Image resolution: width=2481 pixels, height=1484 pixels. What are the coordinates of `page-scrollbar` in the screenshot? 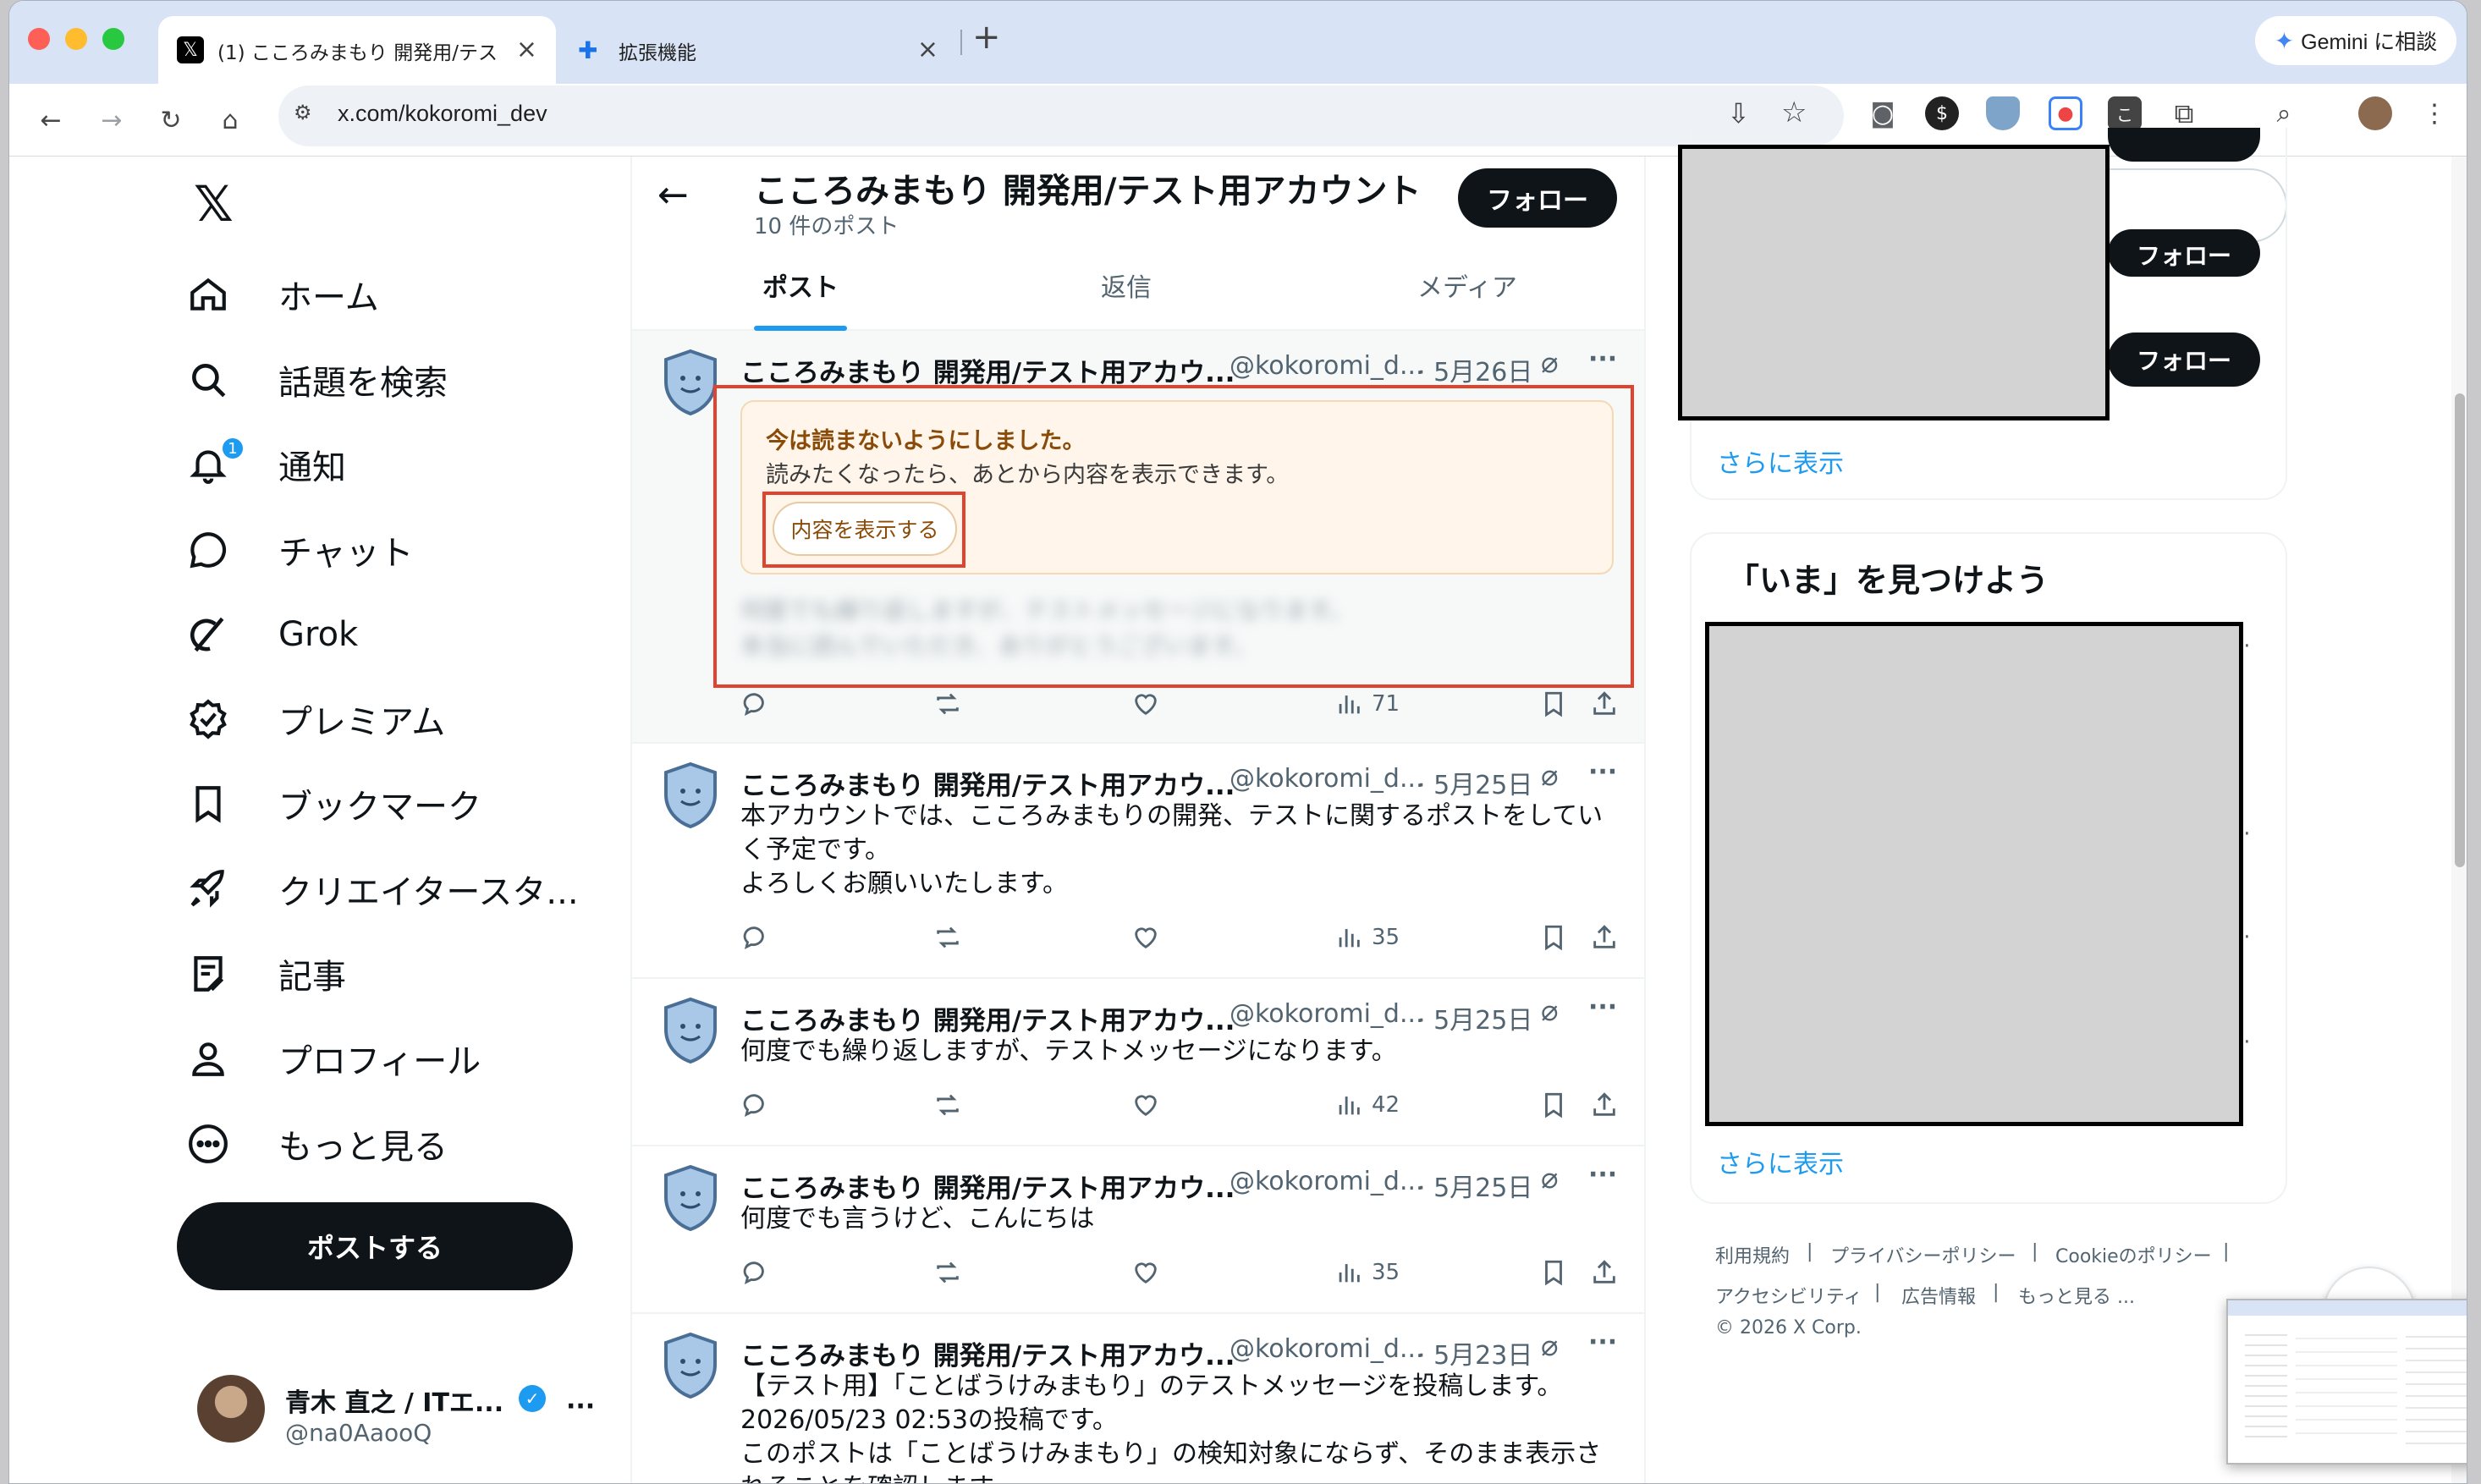 It's located at (2459, 820).